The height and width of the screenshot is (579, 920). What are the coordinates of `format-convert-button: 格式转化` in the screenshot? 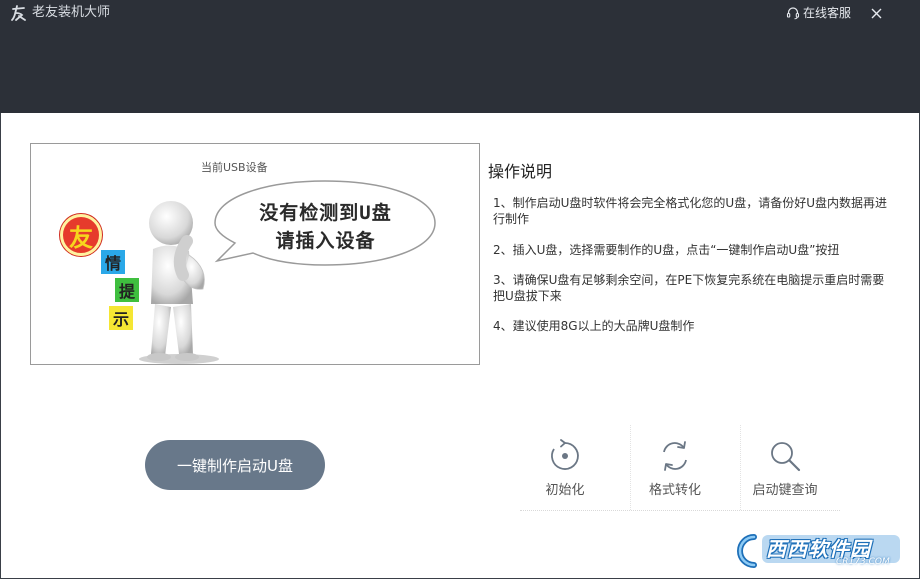 It's located at (675, 470).